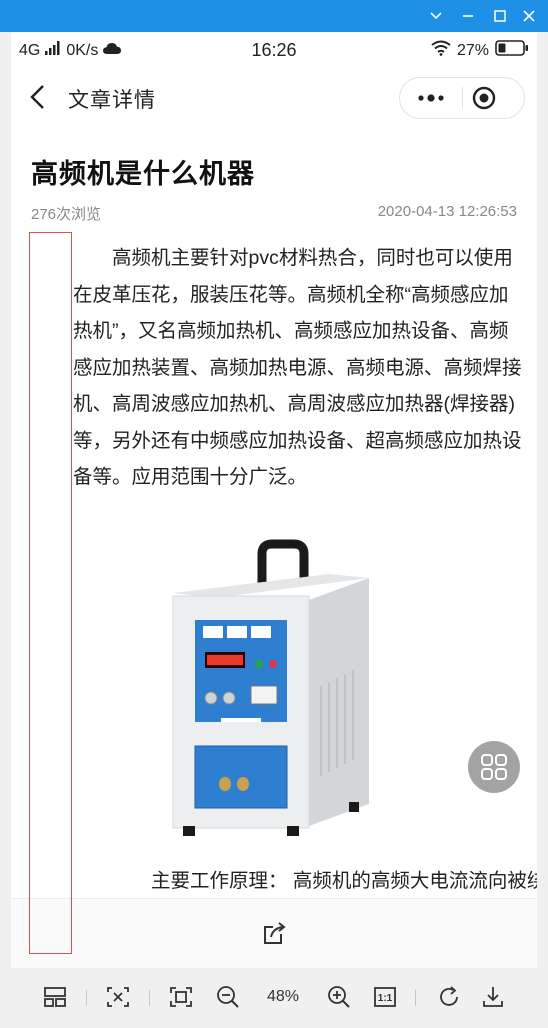  I want to click on mini-program-capsule, so click(462, 98).